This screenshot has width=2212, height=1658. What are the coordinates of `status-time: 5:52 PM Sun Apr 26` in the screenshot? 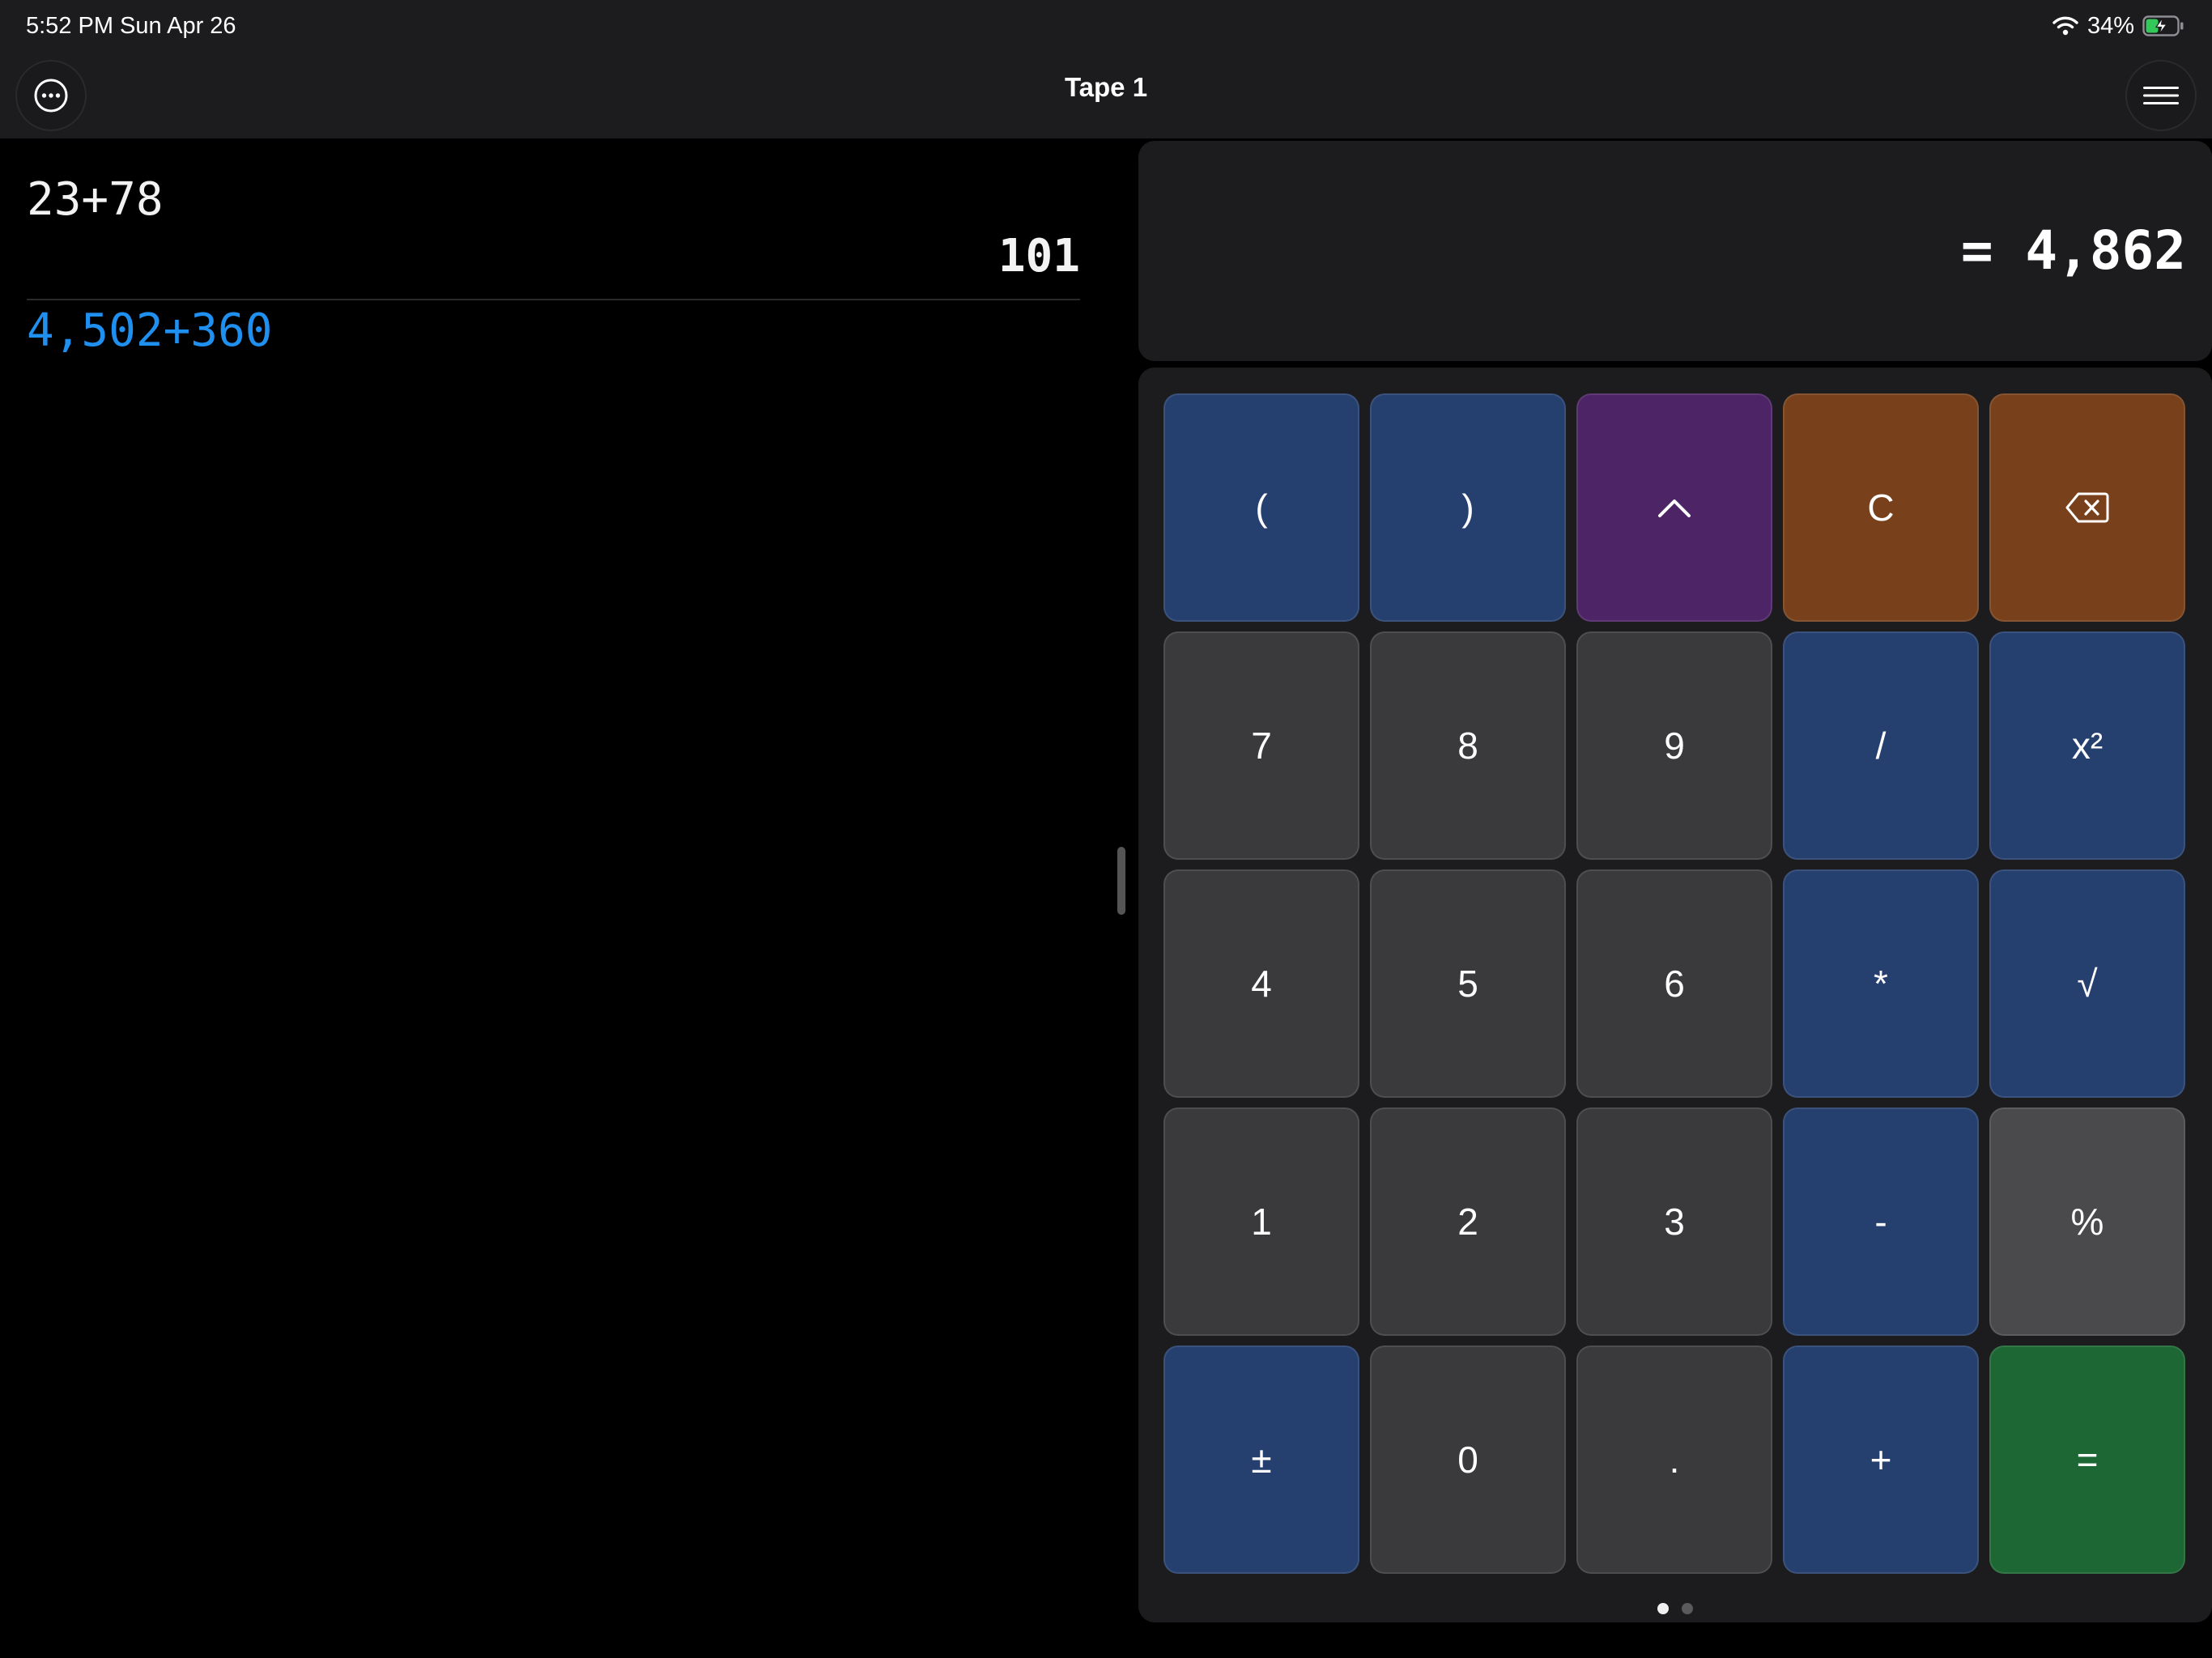 It's located at (131, 26).